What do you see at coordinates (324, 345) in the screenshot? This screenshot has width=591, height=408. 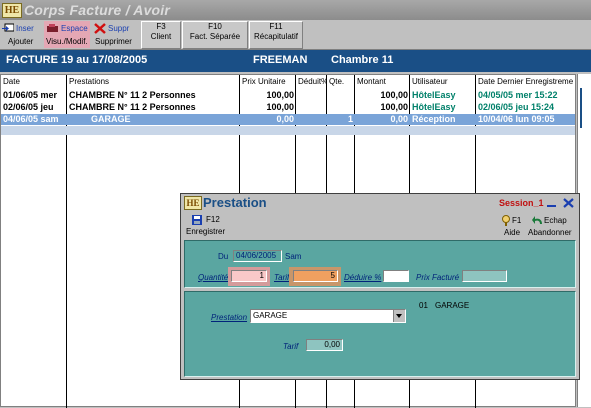 I see `tarif2-field: 0,00` at bounding box center [324, 345].